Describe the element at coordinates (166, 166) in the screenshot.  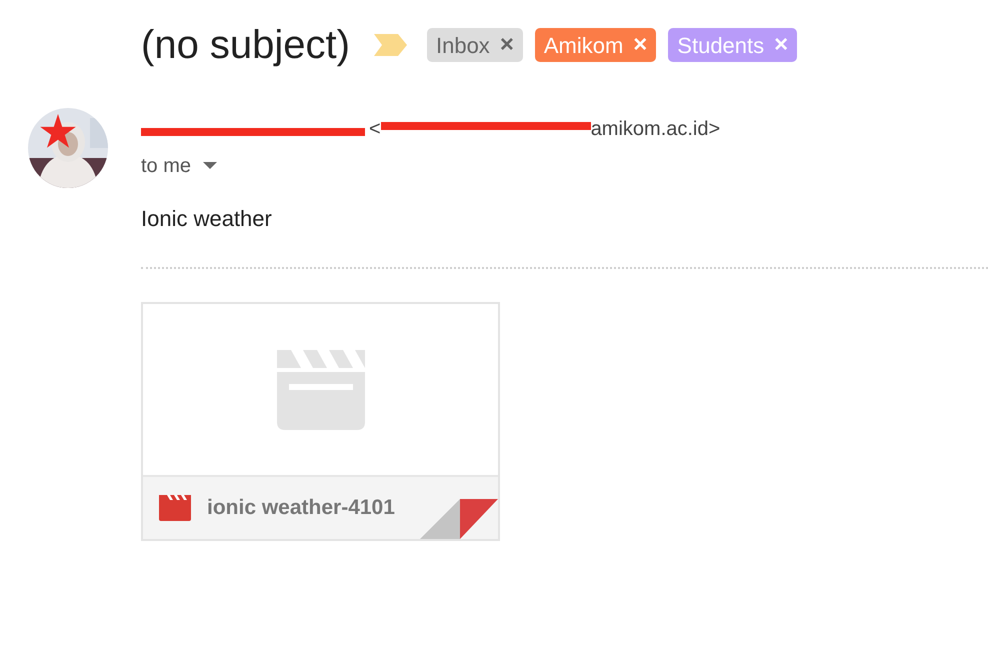
I see `recipient-label: to me` at that location.